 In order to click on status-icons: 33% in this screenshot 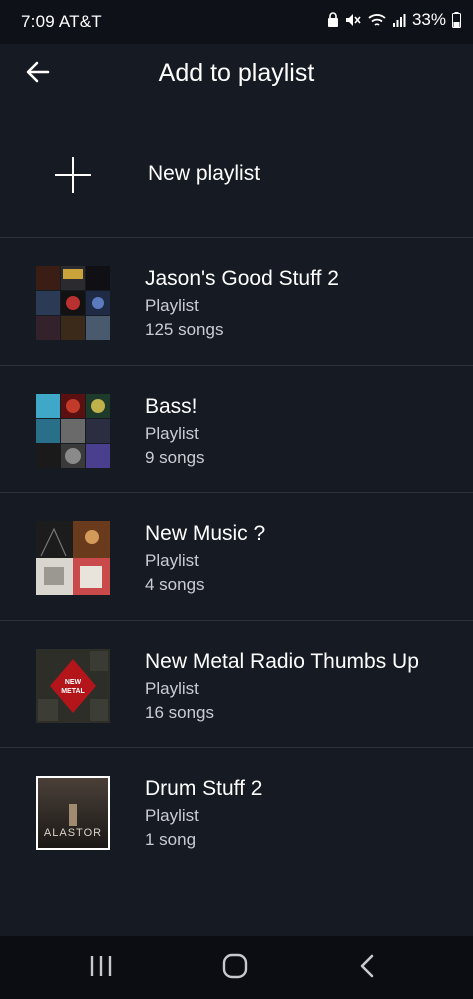, I will do `click(394, 20)`.